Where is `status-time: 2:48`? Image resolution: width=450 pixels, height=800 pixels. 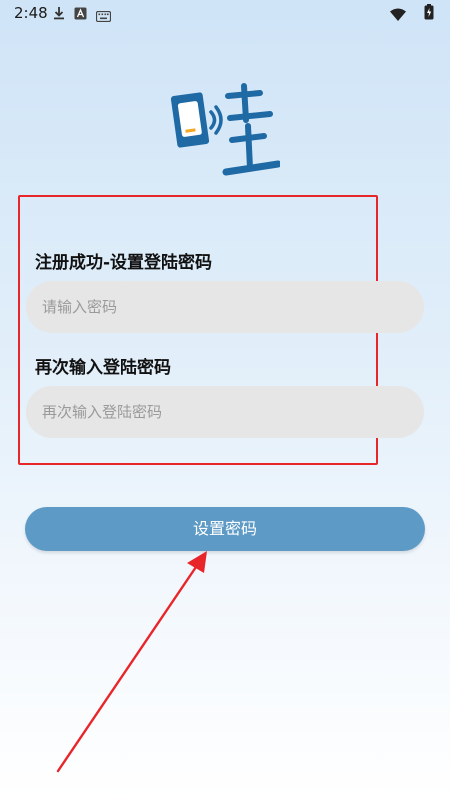 status-time: 2:48 is located at coordinates (31, 13).